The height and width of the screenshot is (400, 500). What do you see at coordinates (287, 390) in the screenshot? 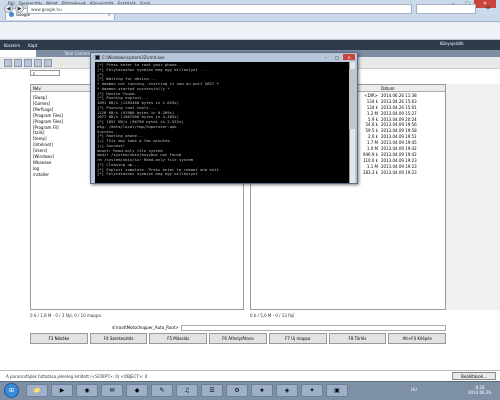
I see `app-icon: ◈` at bounding box center [287, 390].